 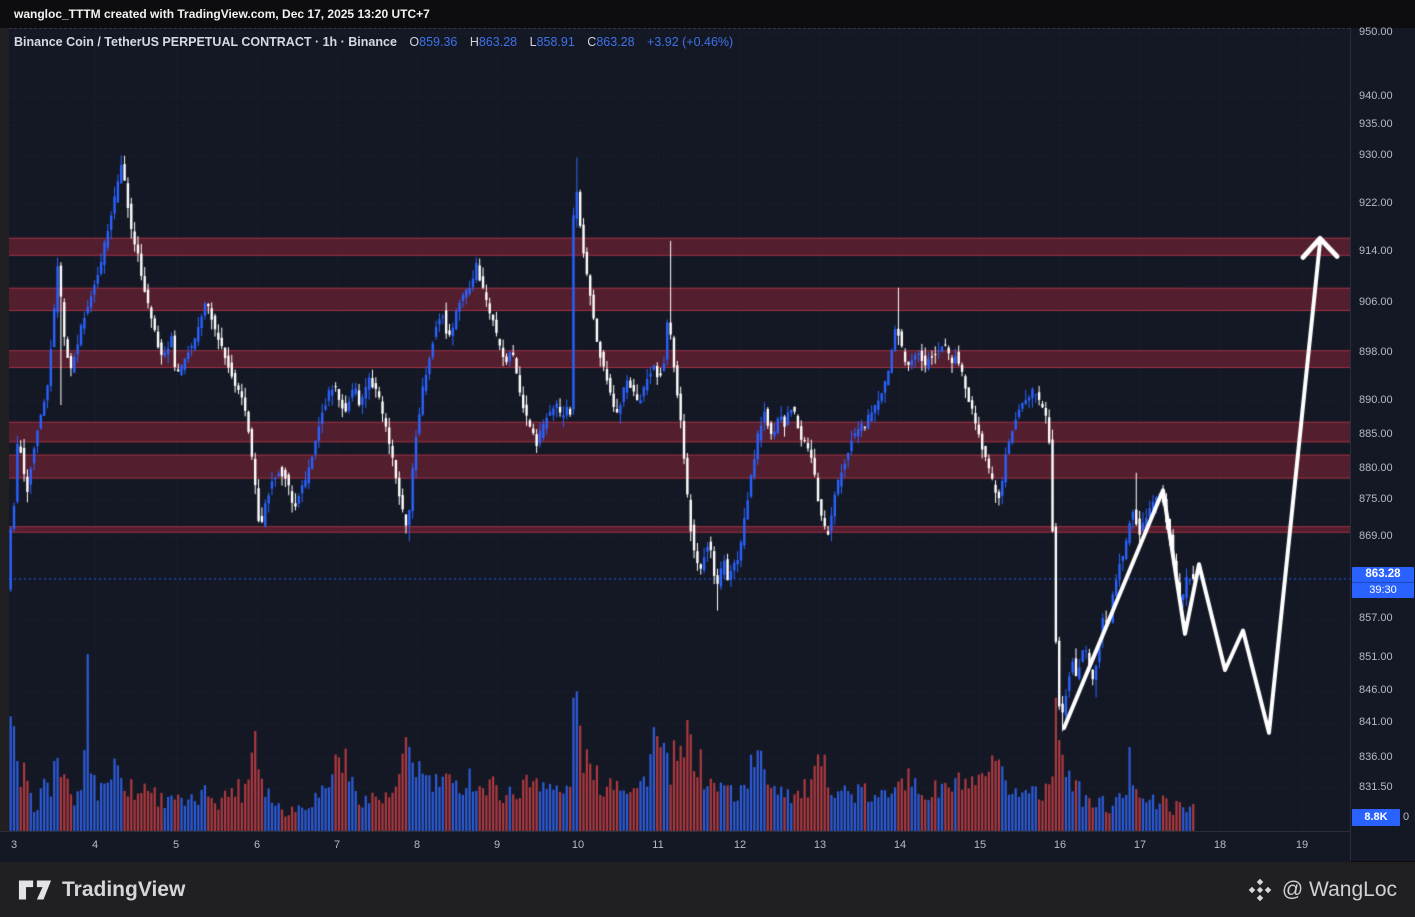 What do you see at coordinates (1376, 468) in the screenshot?
I see `price-axis-label: 880.00` at bounding box center [1376, 468].